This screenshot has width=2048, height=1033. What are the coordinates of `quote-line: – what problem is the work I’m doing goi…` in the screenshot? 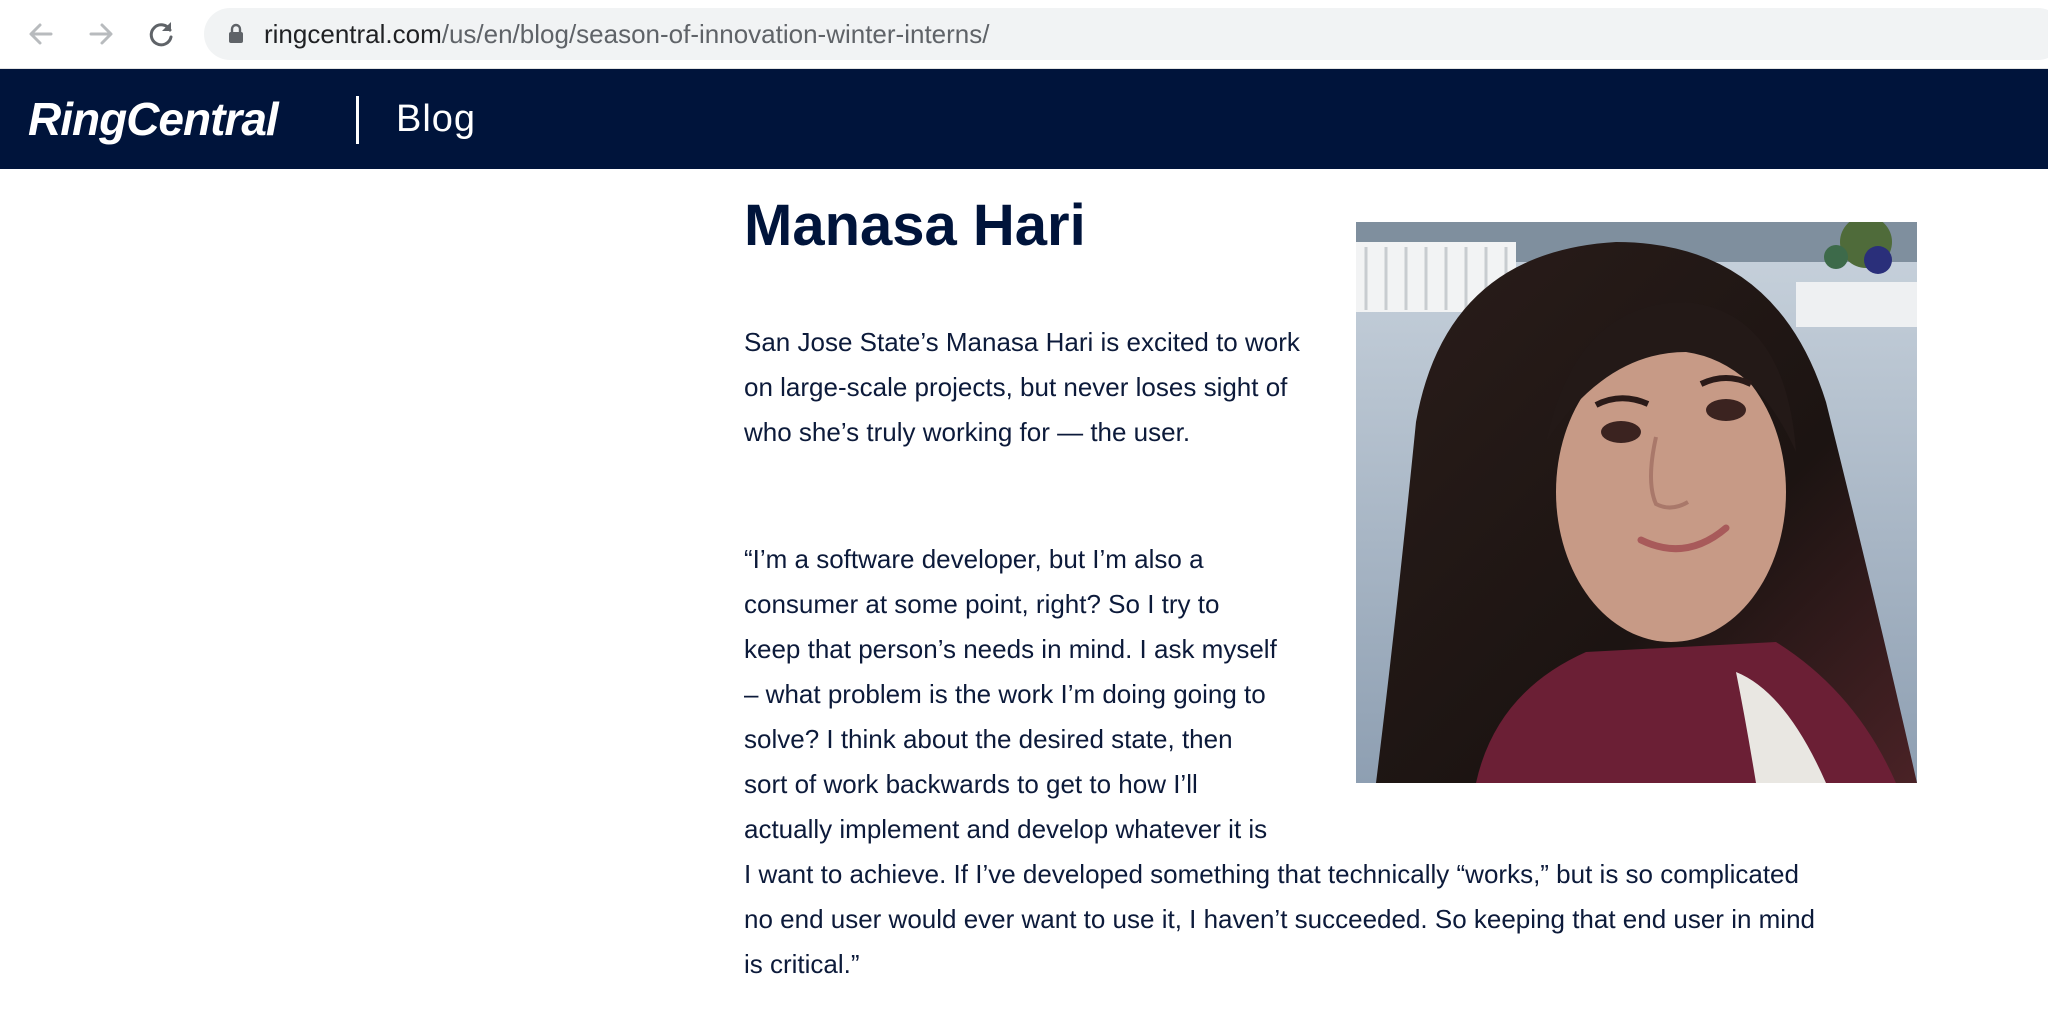 It's located at (1005, 694).